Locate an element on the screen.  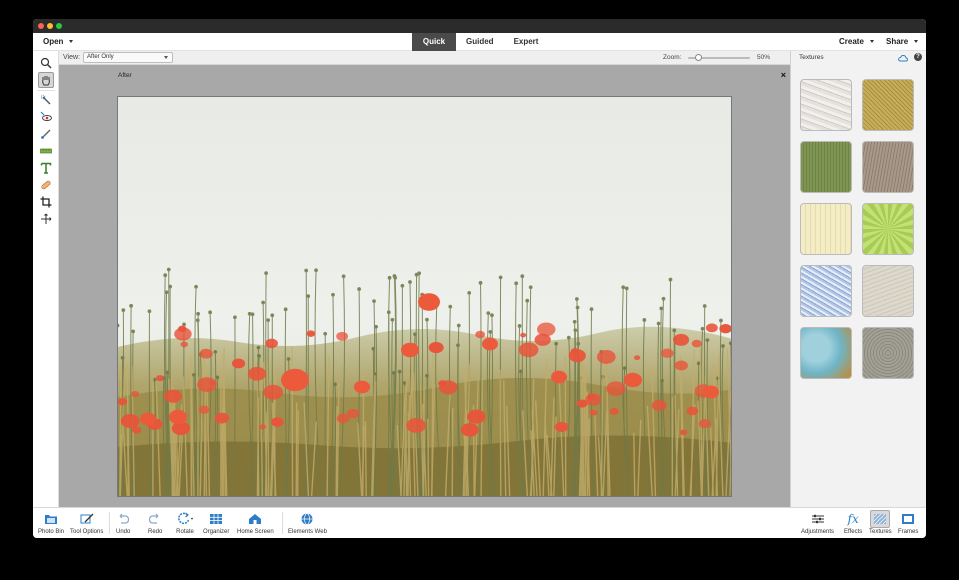
texture-thumb-cracked-paint is located at coordinates (826, 105).